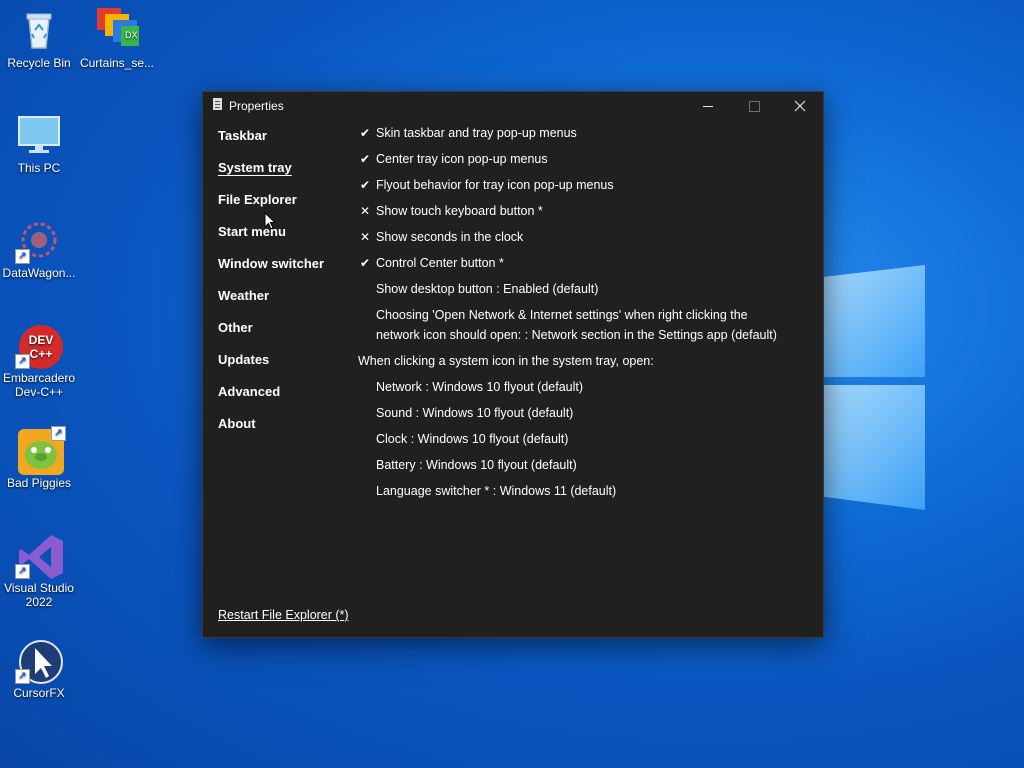 This screenshot has width=1024, height=768. I want to click on app-icon, so click(217, 104).